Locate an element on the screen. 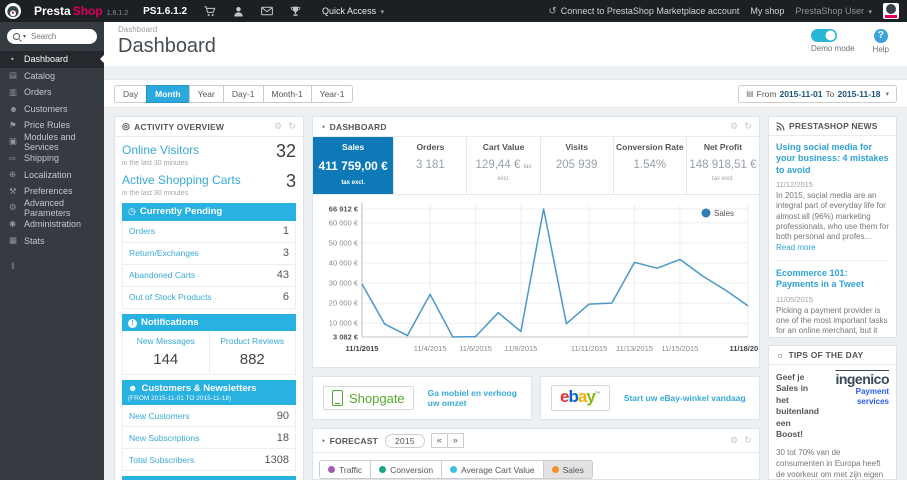 This screenshot has height=480, width=907. search-input is located at coordinates (60, 36).